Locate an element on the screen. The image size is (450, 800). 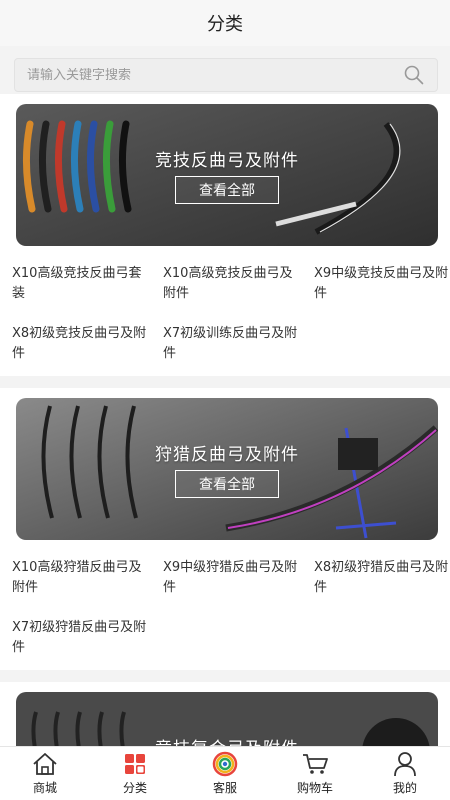
banner-title: 竞技反曲弓及附件 is located at coordinates (227, 161).